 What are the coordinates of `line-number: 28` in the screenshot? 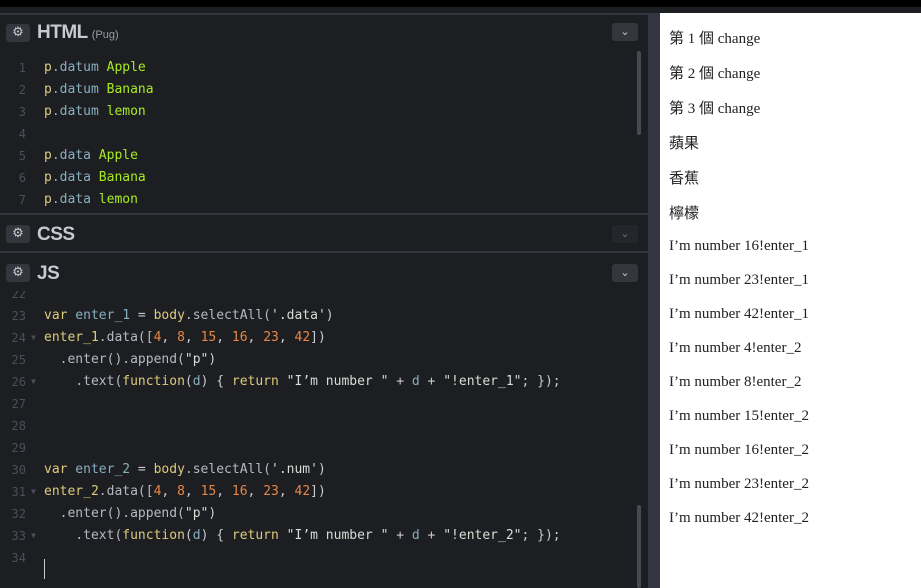 It's located at (18, 426).